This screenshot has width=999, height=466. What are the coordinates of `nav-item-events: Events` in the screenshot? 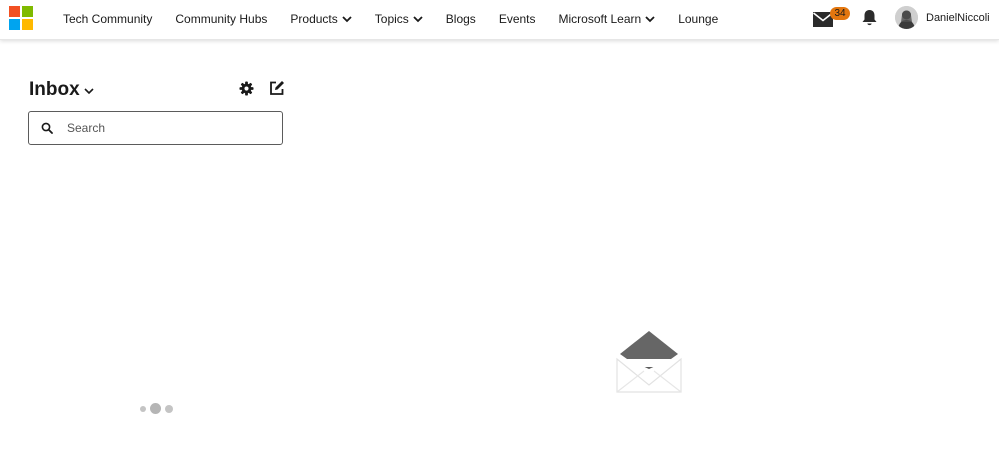 It's located at (517, 19).